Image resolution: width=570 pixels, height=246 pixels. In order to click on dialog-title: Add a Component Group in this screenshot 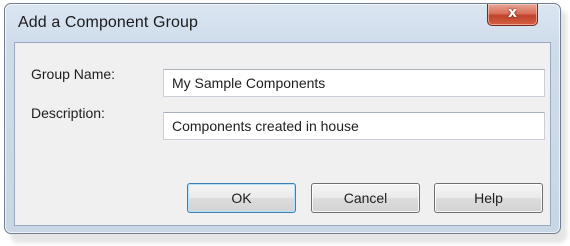, I will do `click(108, 22)`.